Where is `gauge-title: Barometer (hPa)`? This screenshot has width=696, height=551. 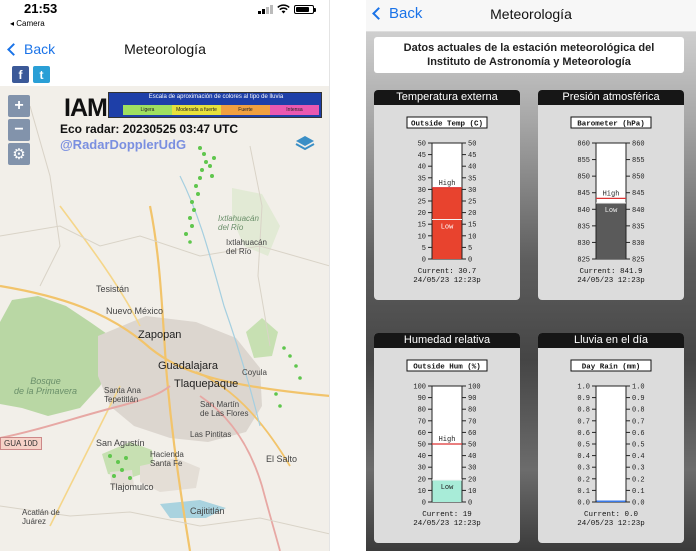 gauge-title: Barometer (hPa) is located at coordinates (611, 125).